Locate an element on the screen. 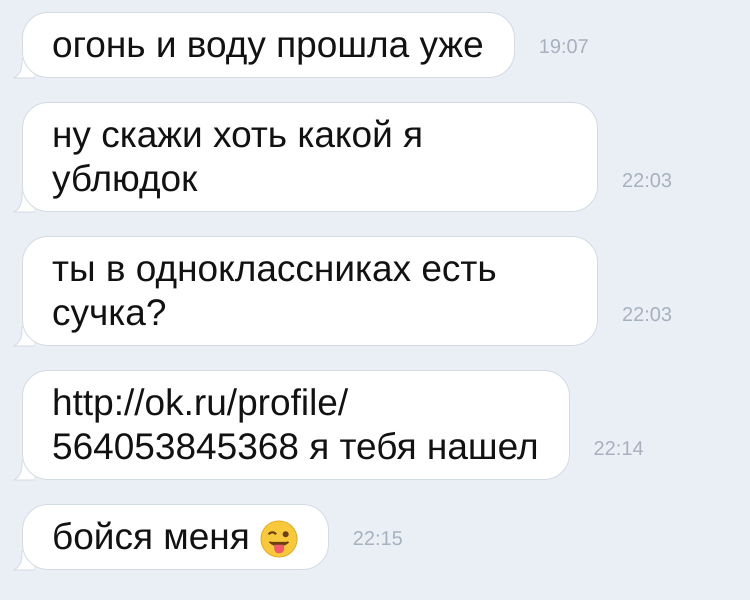  winking-tongue-emoji-icon is located at coordinates (279, 539).